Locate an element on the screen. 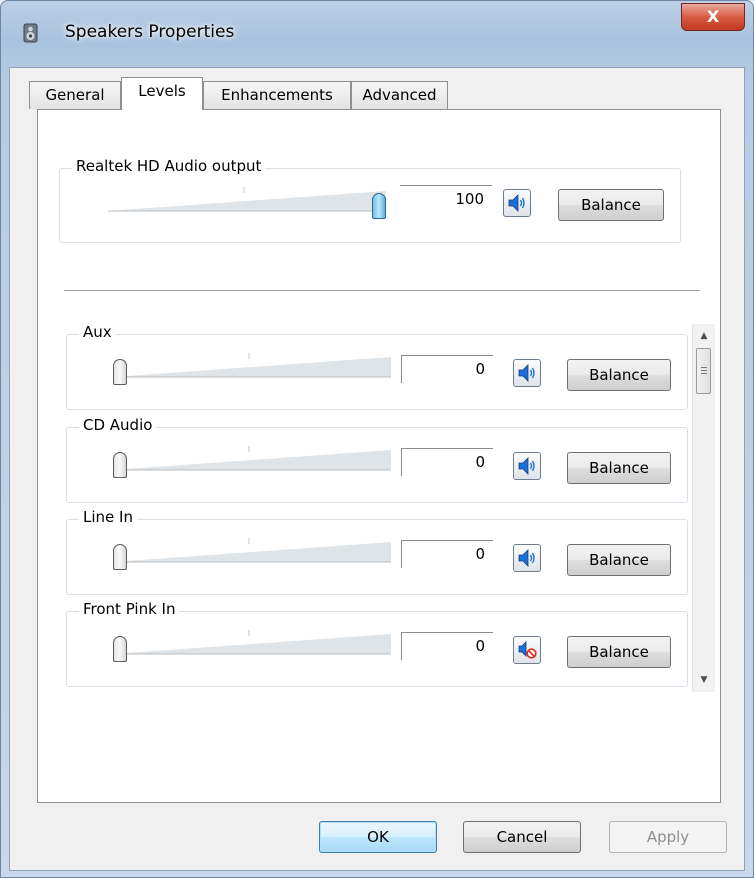  channel-group-front-pink-in: Front Pink In 0 Balance is located at coordinates (377, 643).